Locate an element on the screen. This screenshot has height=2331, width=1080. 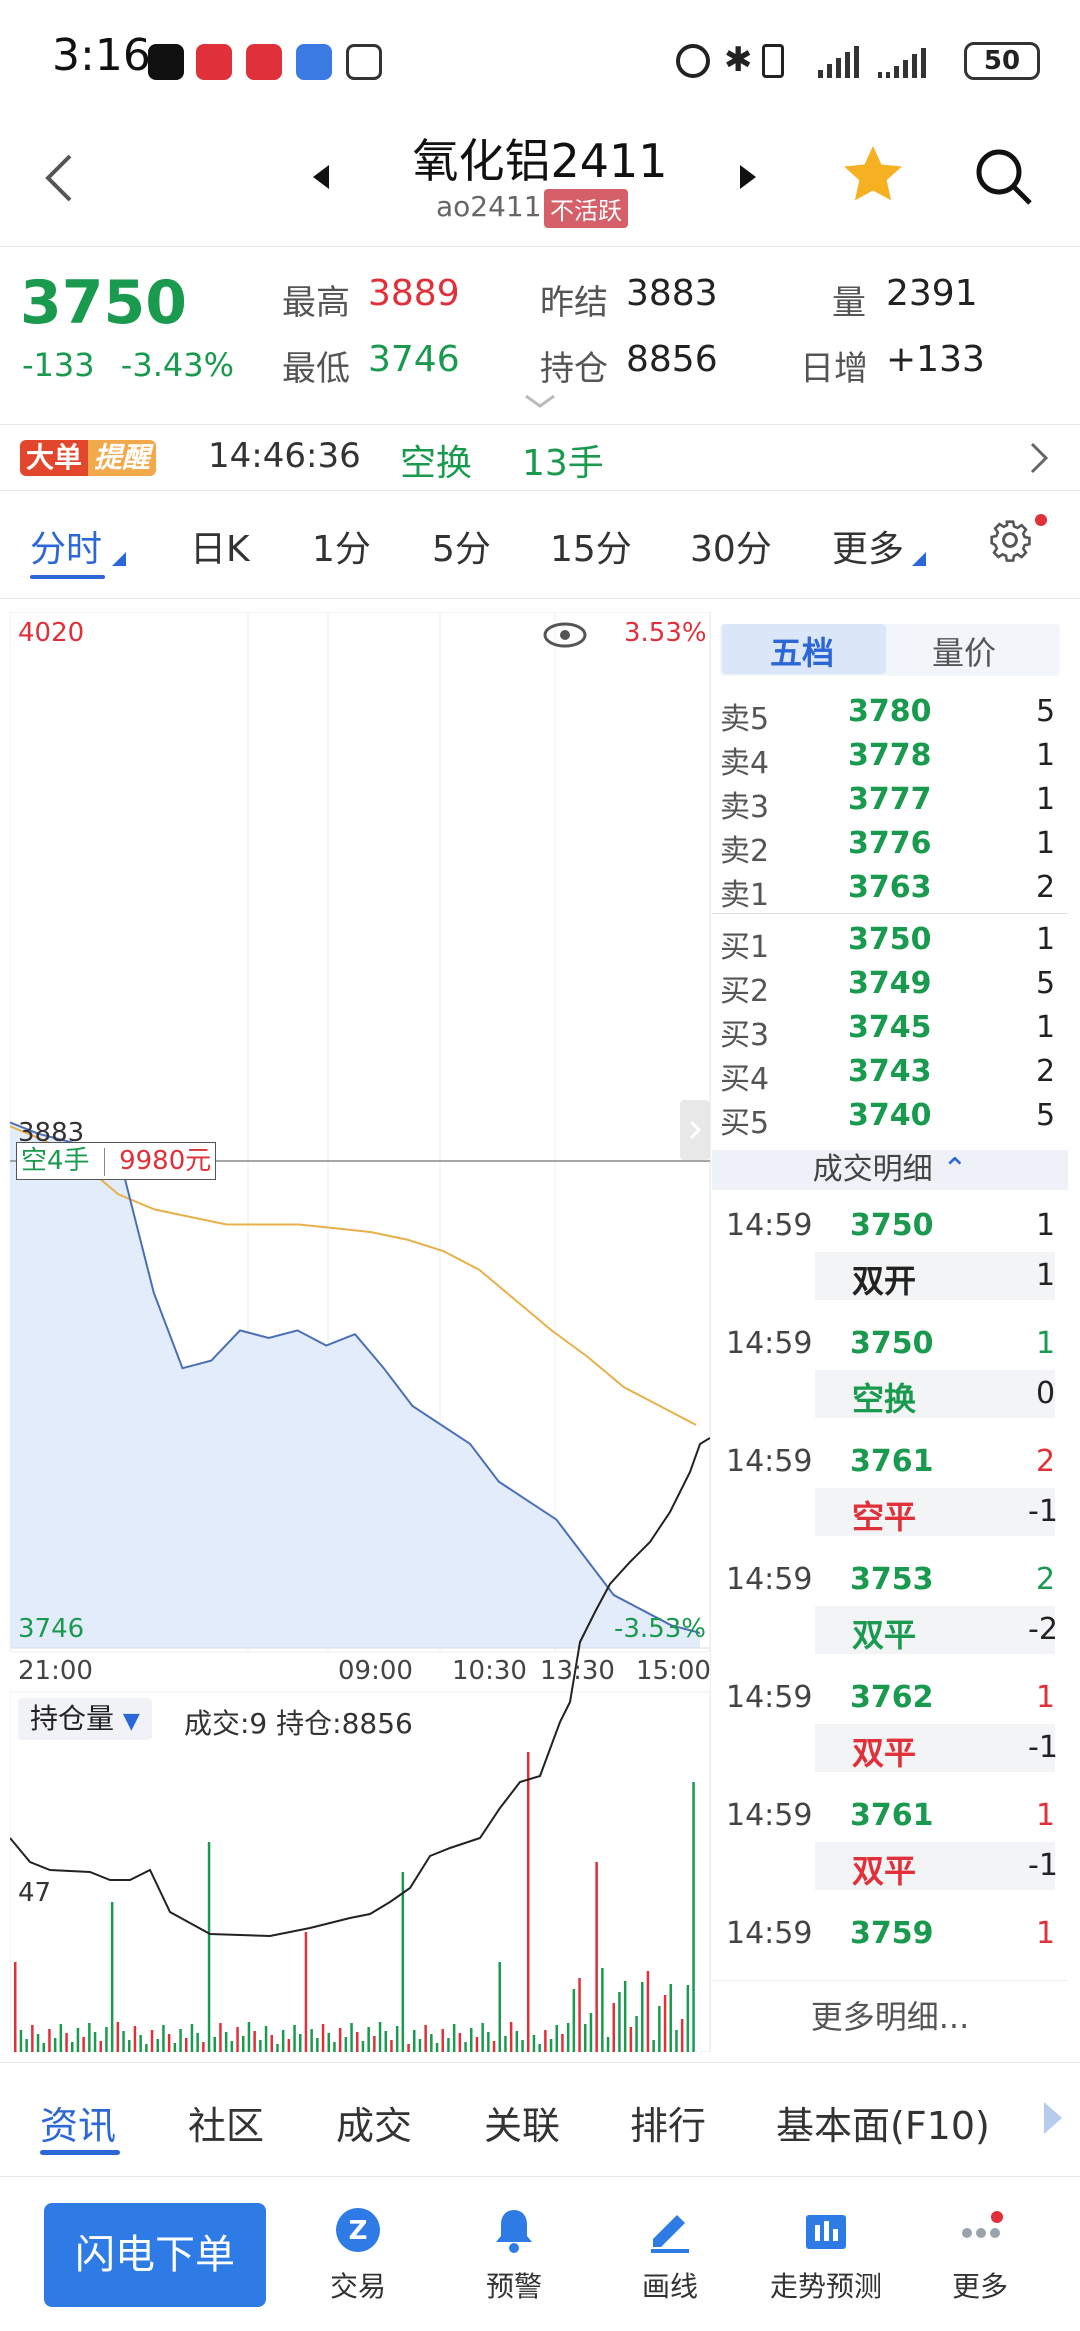
favorite-star-icon is located at coordinates (873, 180).